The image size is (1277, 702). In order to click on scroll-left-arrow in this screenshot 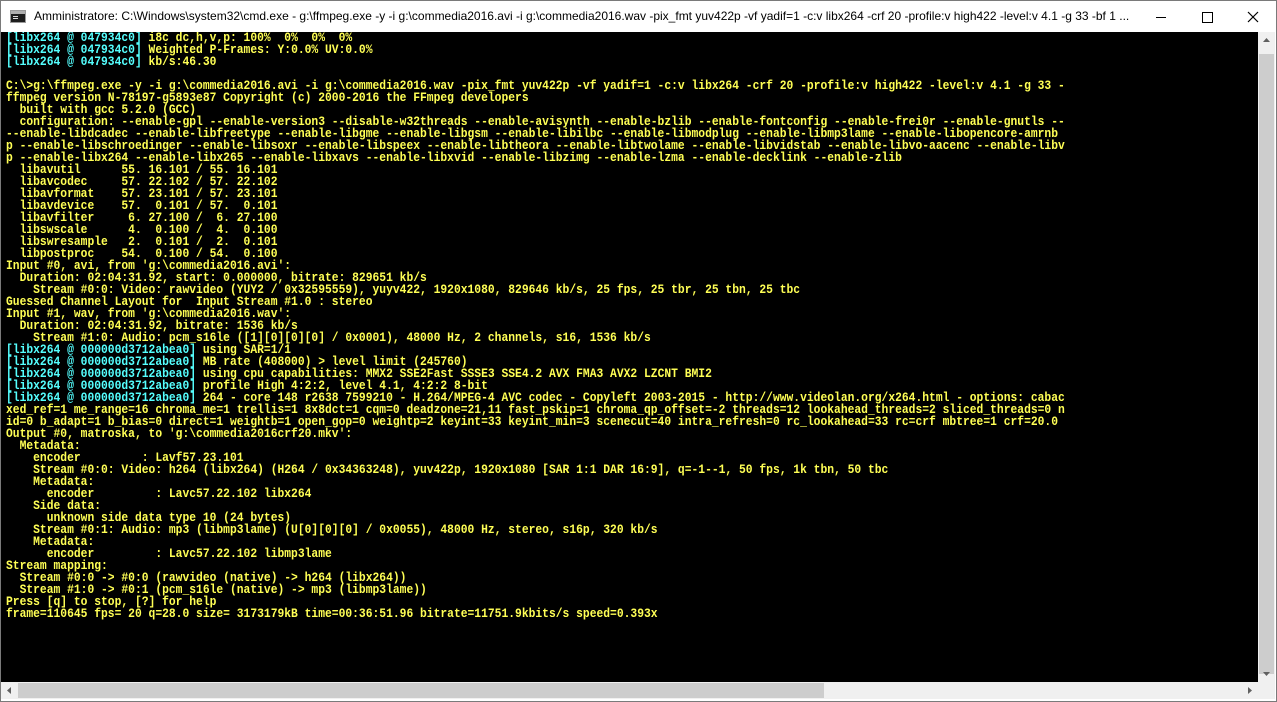, I will do `click(9, 690)`.